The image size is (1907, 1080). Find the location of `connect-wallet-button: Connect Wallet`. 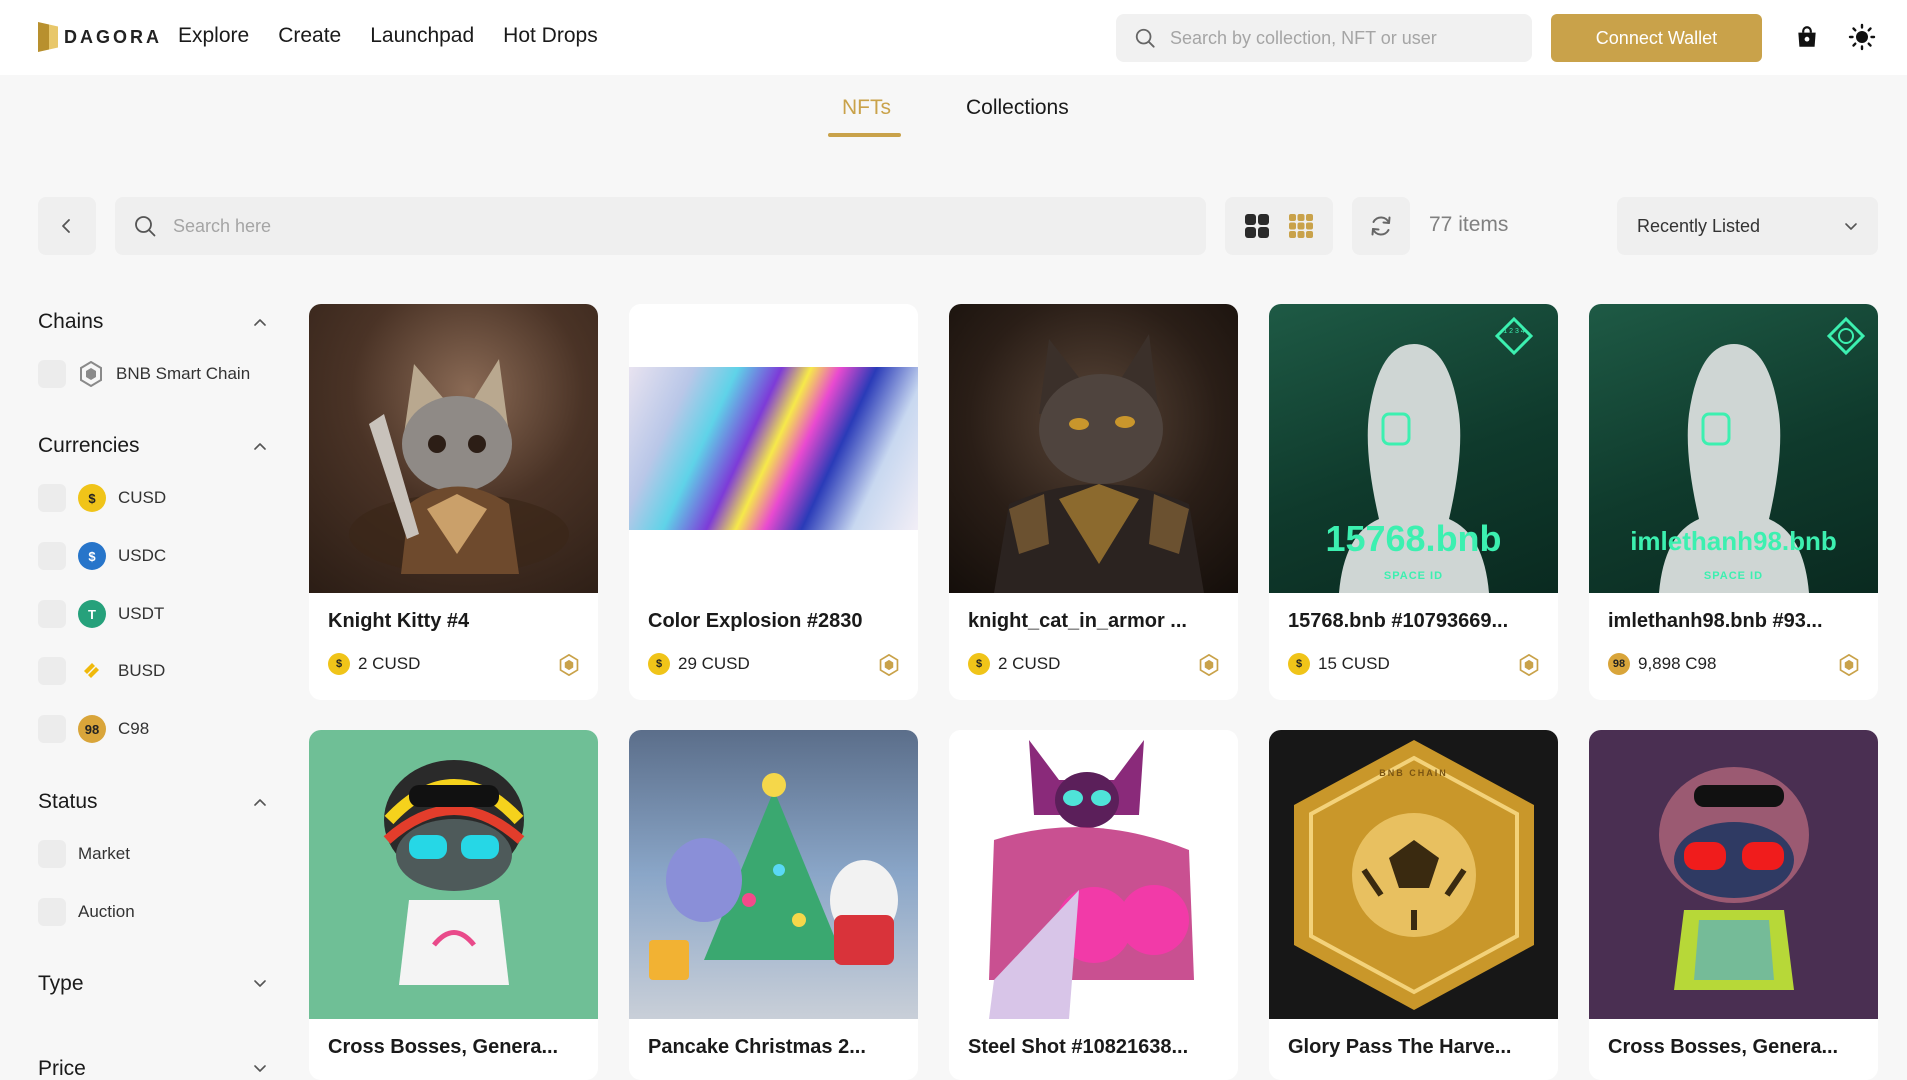

connect-wallet-button: Connect Wallet is located at coordinates (1656, 38).